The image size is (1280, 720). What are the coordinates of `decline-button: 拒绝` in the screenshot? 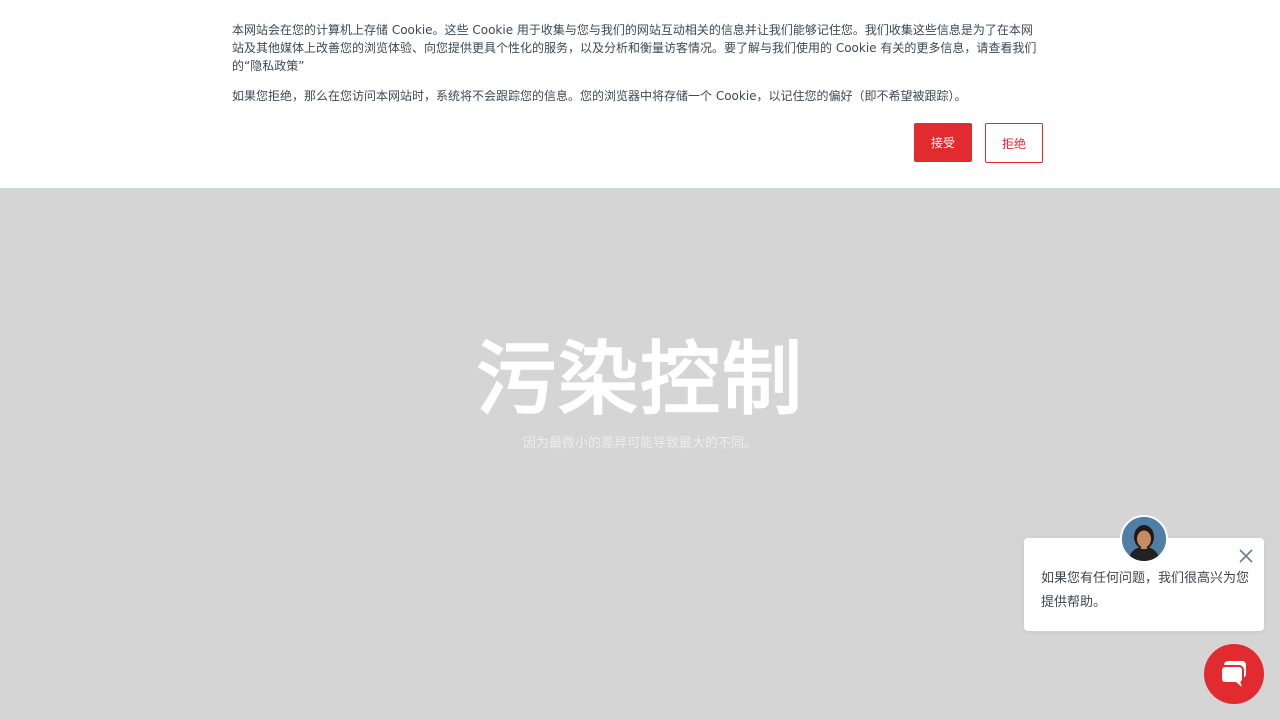 It's located at (1014, 143).